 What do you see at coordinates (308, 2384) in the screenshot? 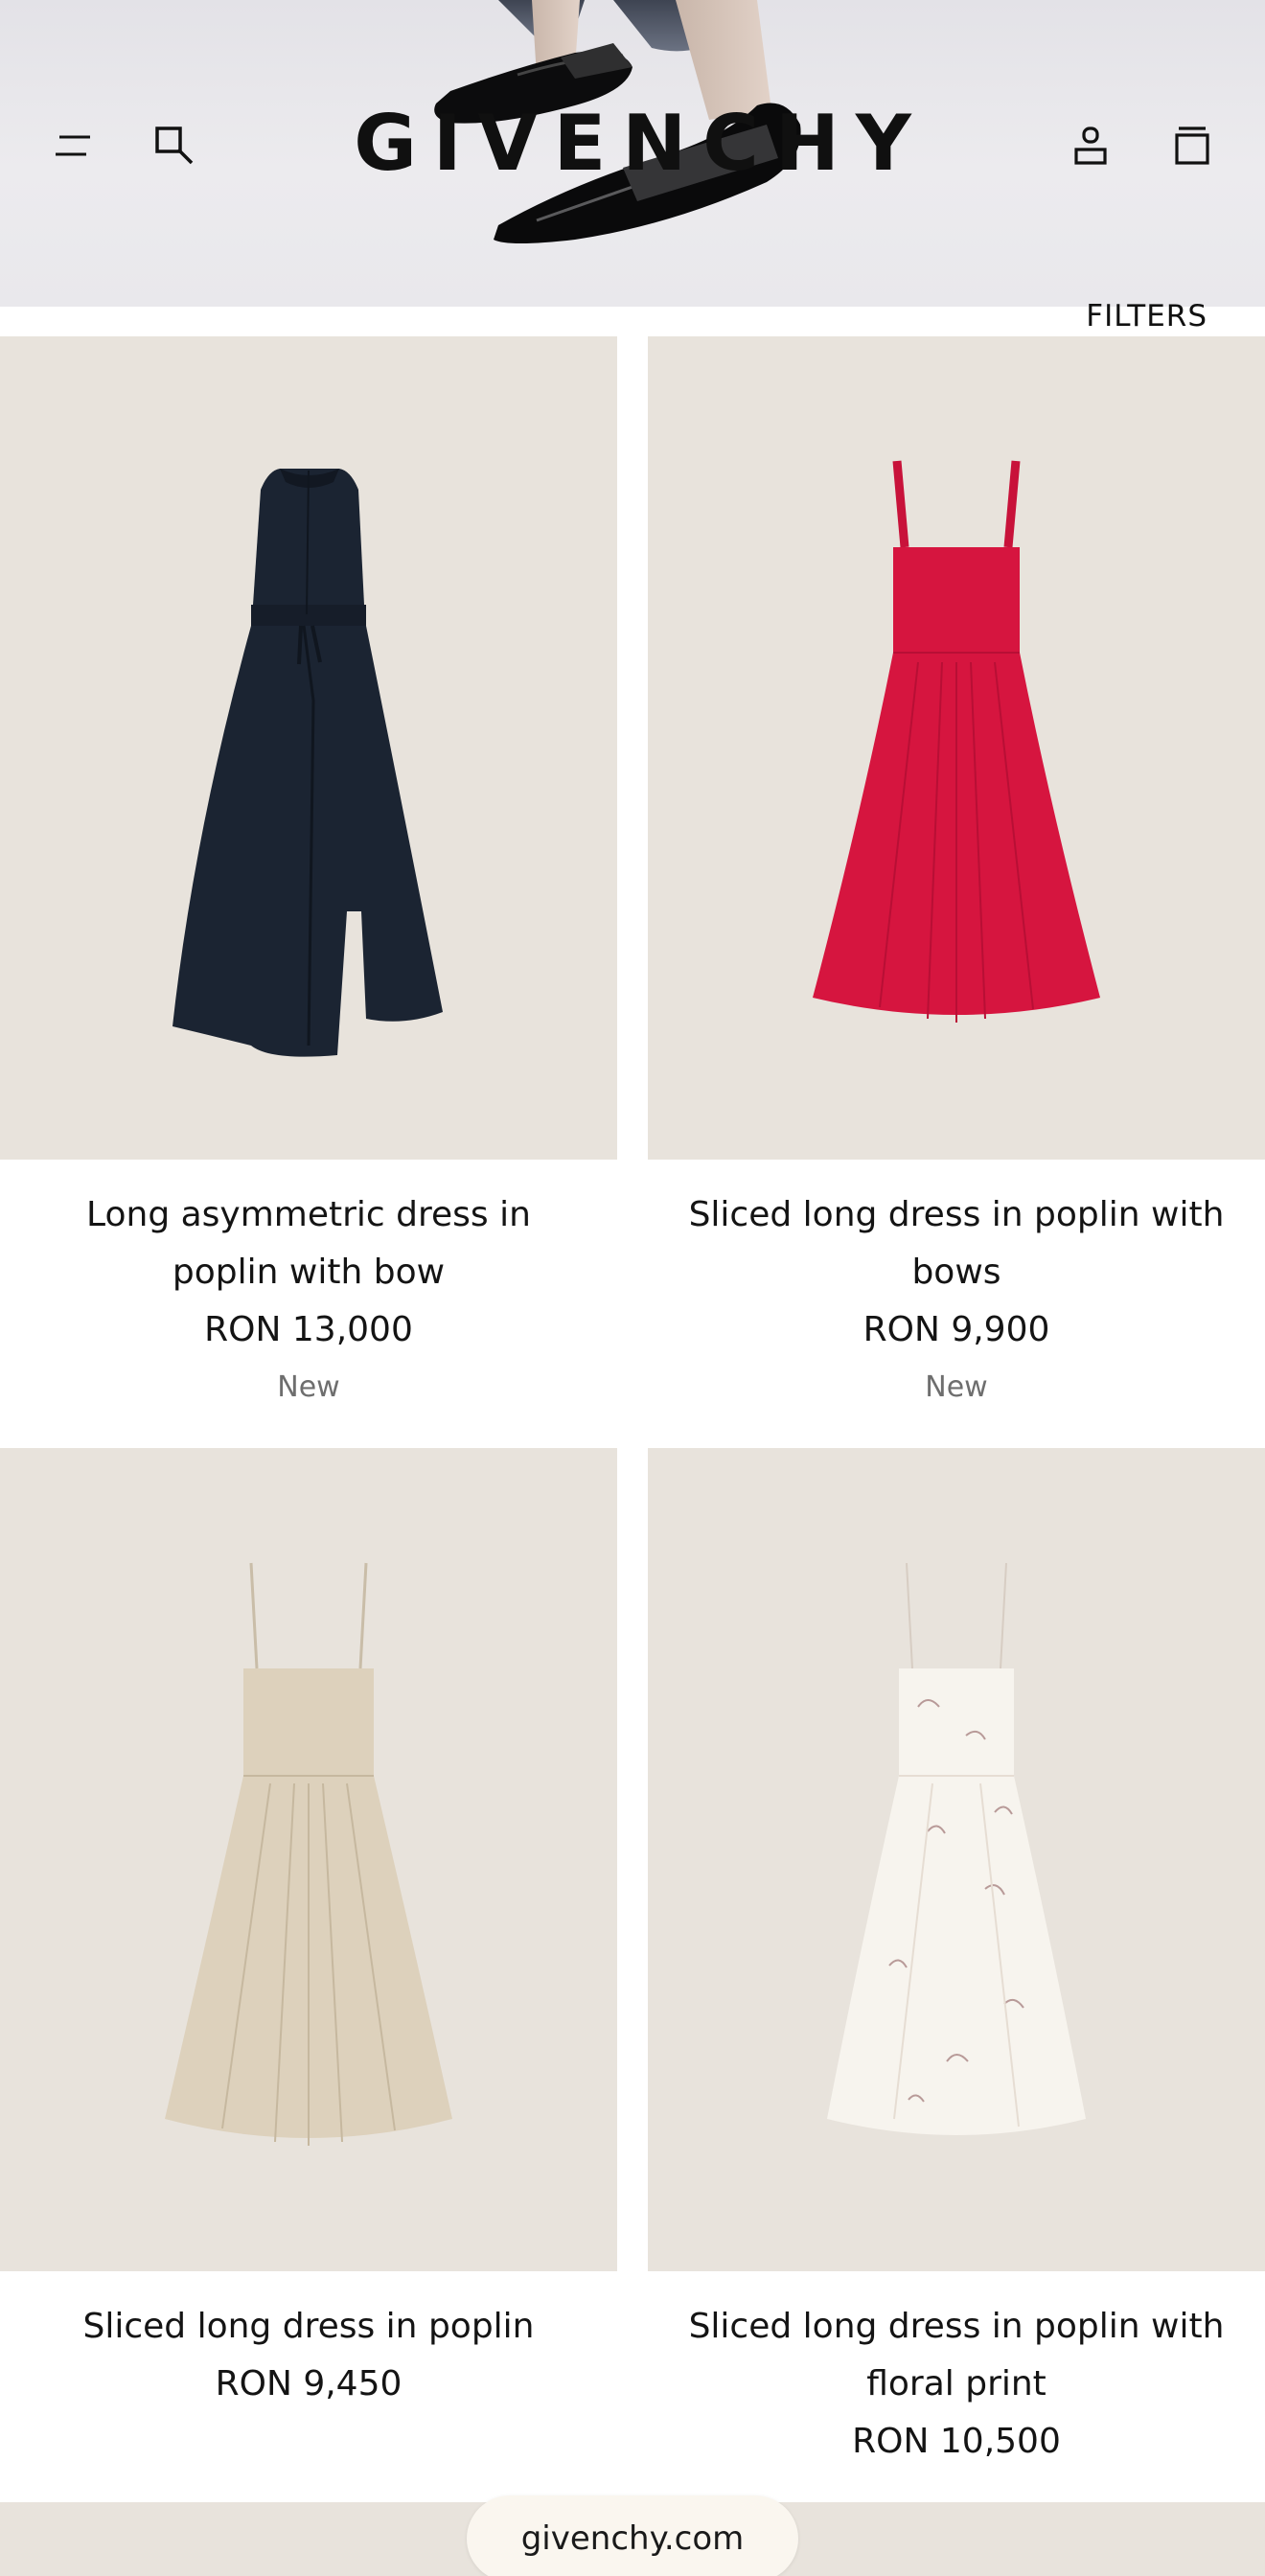
I see `product-price: RON 9,450` at bounding box center [308, 2384].